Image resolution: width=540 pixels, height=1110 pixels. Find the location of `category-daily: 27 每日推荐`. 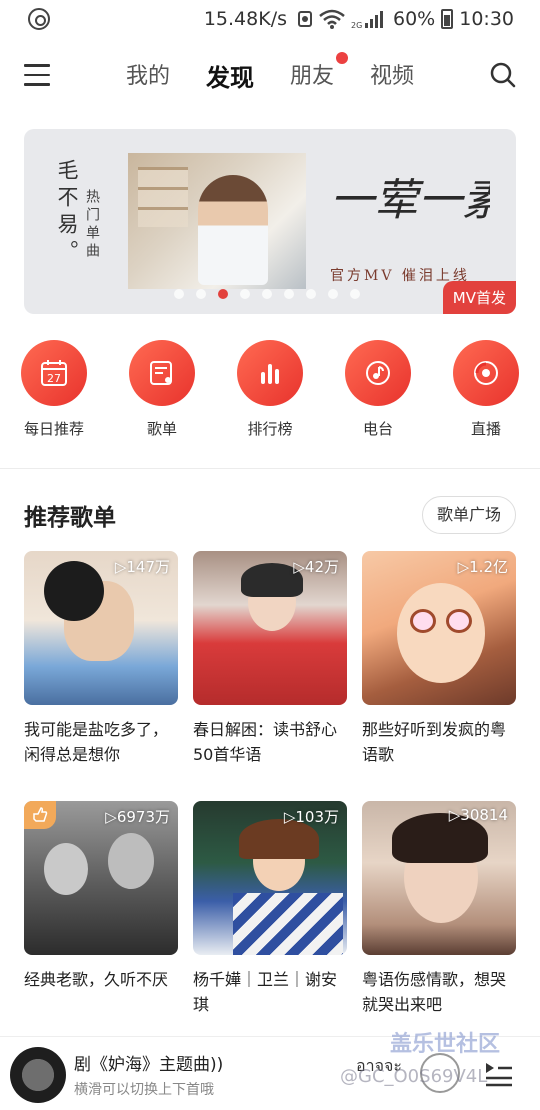

category-daily: 27 每日推荐 is located at coordinates (54, 395).